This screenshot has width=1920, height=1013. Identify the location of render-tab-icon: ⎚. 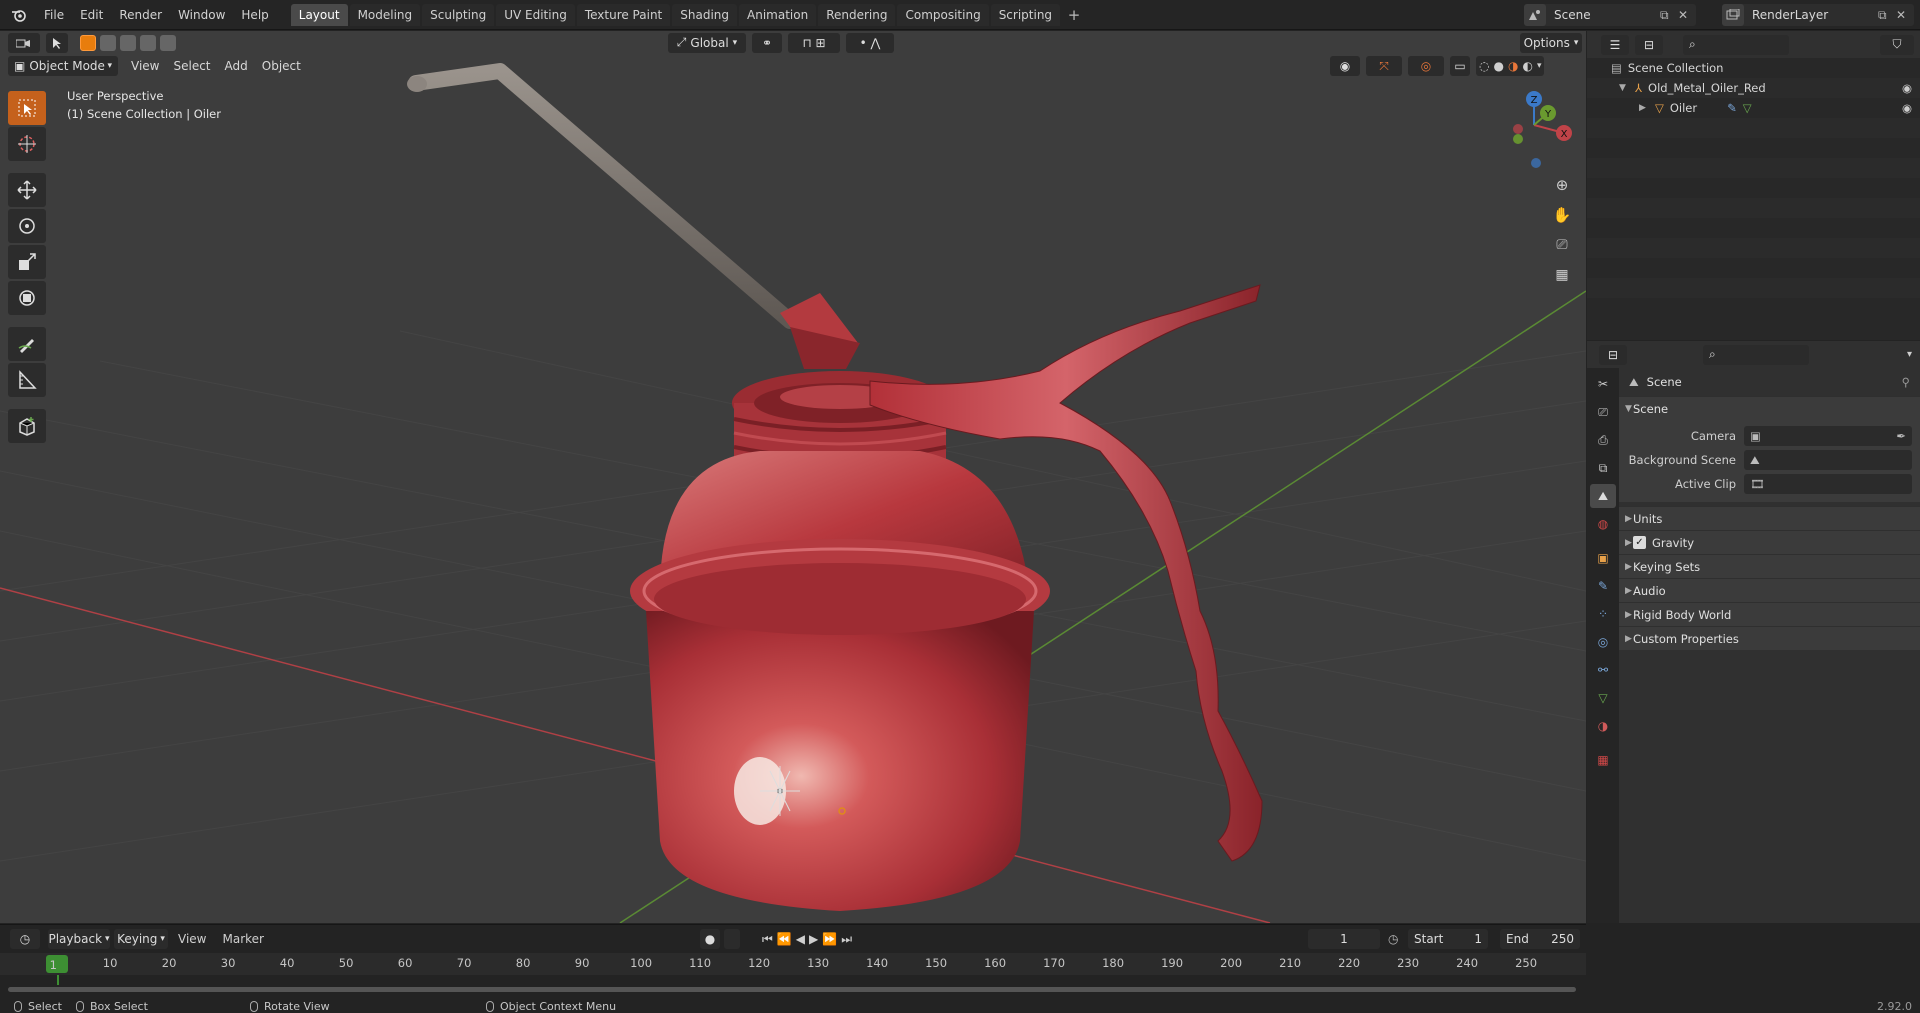
(1603, 412).